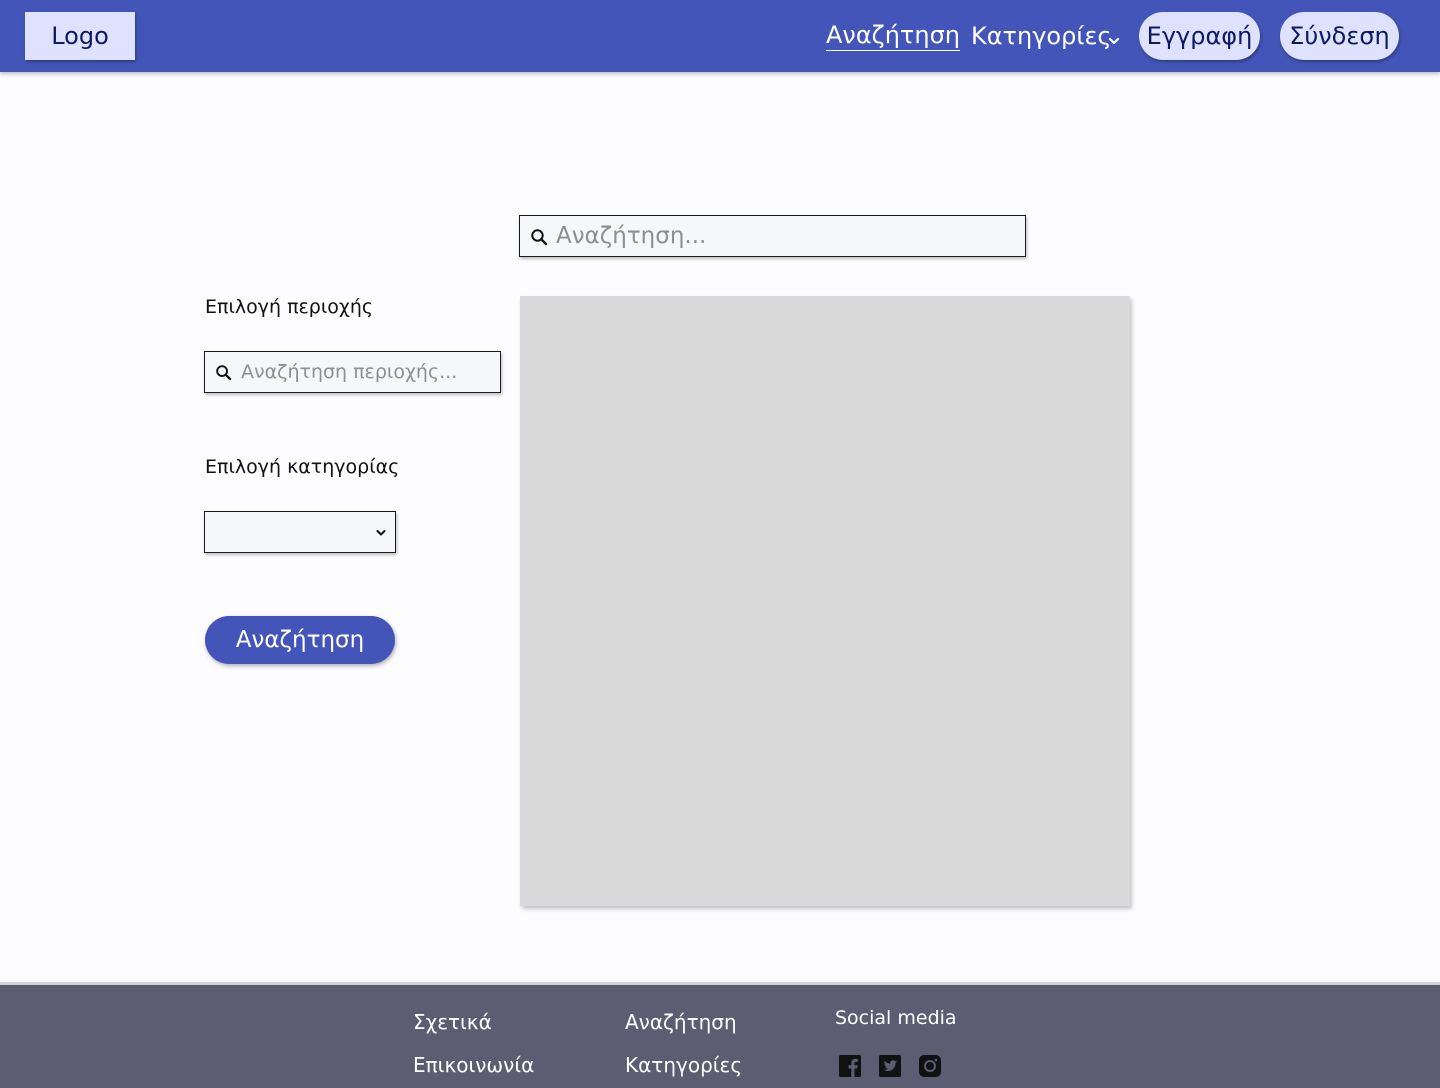  I want to click on category-label: Επιλογή κατηγορίας, so click(302, 467).